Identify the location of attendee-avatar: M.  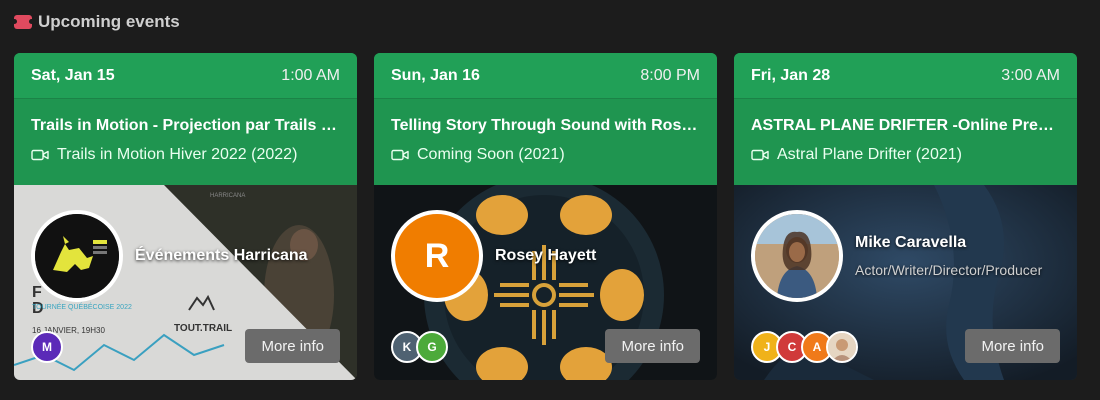
(47, 347).